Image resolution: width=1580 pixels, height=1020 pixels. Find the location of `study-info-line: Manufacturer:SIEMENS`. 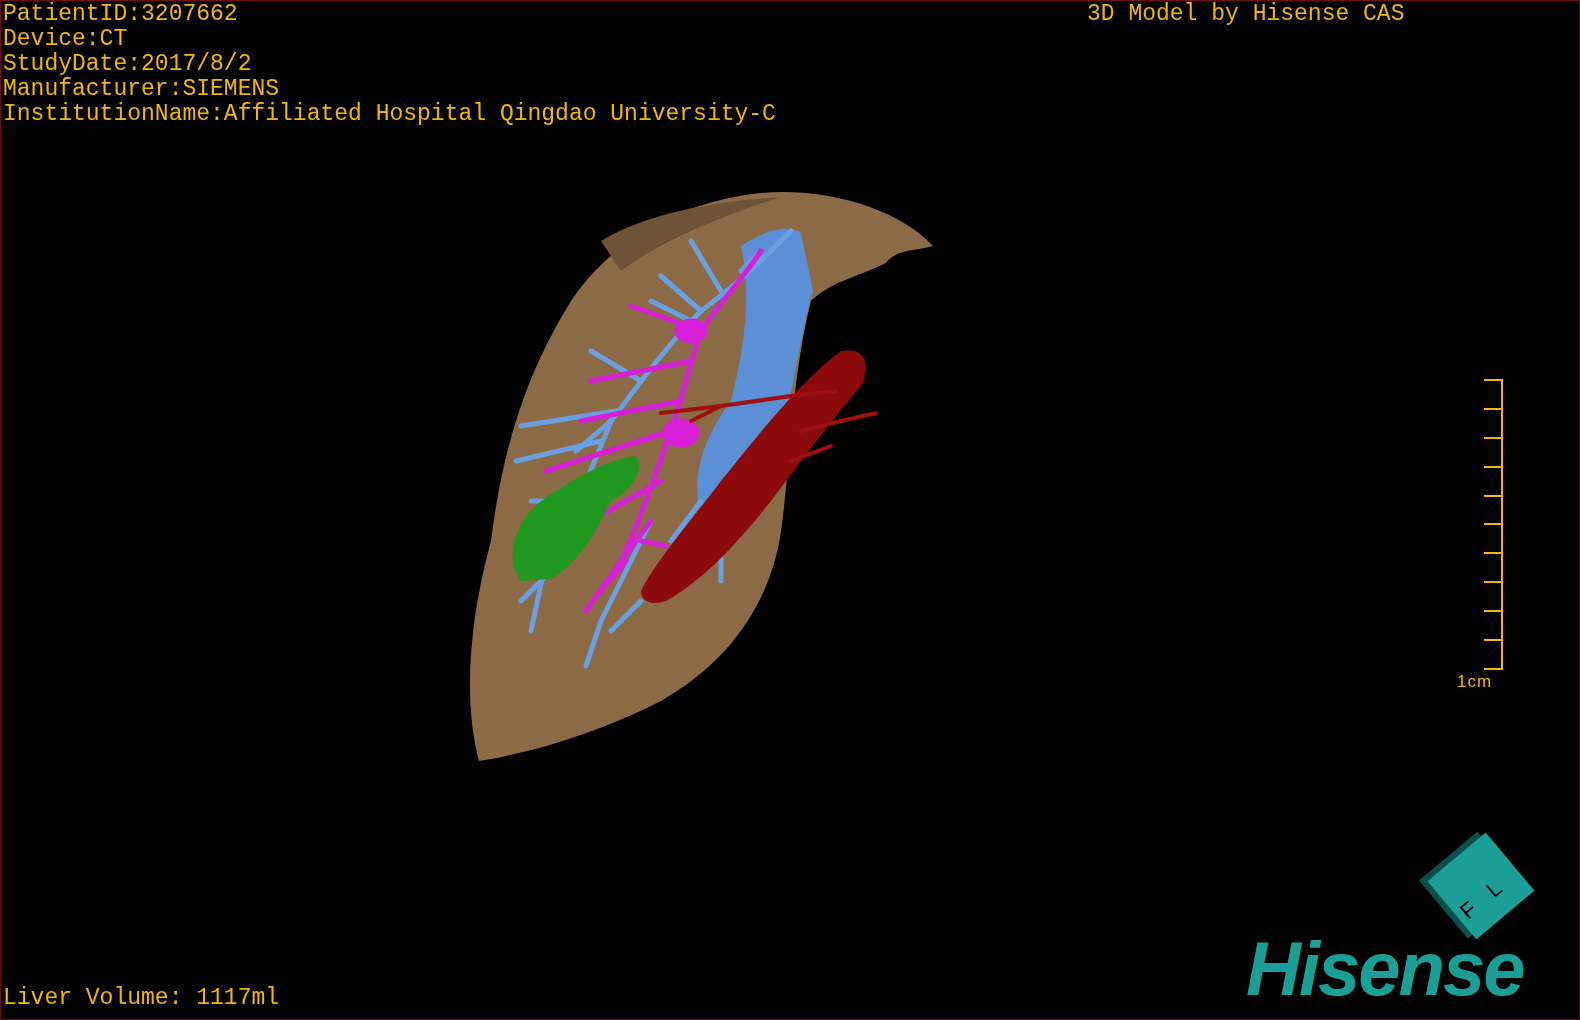

study-info-line: Manufacturer:SIEMENS is located at coordinates (142, 89).